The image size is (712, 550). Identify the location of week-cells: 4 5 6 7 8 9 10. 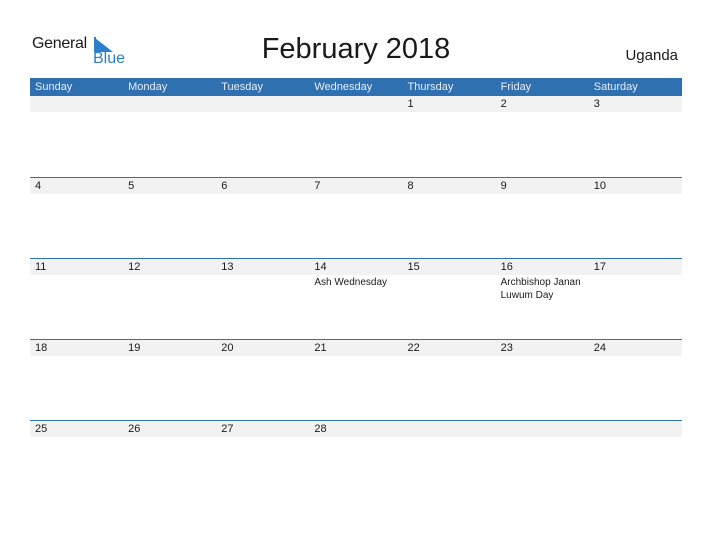
(356, 218).